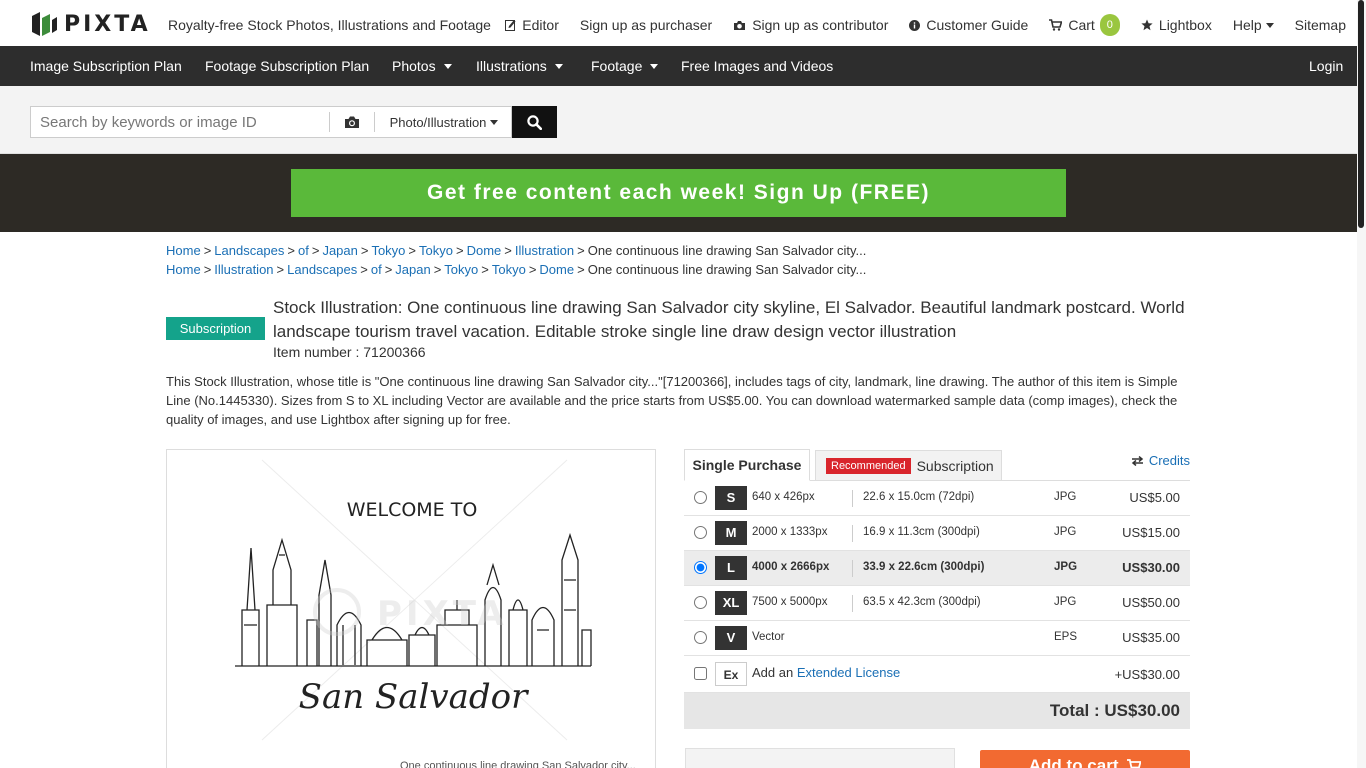 This screenshot has height=768, width=1366. What do you see at coordinates (411, 608) in the screenshot?
I see `image-preview: WELCOME TO San Salvador PIXTA` at bounding box center [411, 608].